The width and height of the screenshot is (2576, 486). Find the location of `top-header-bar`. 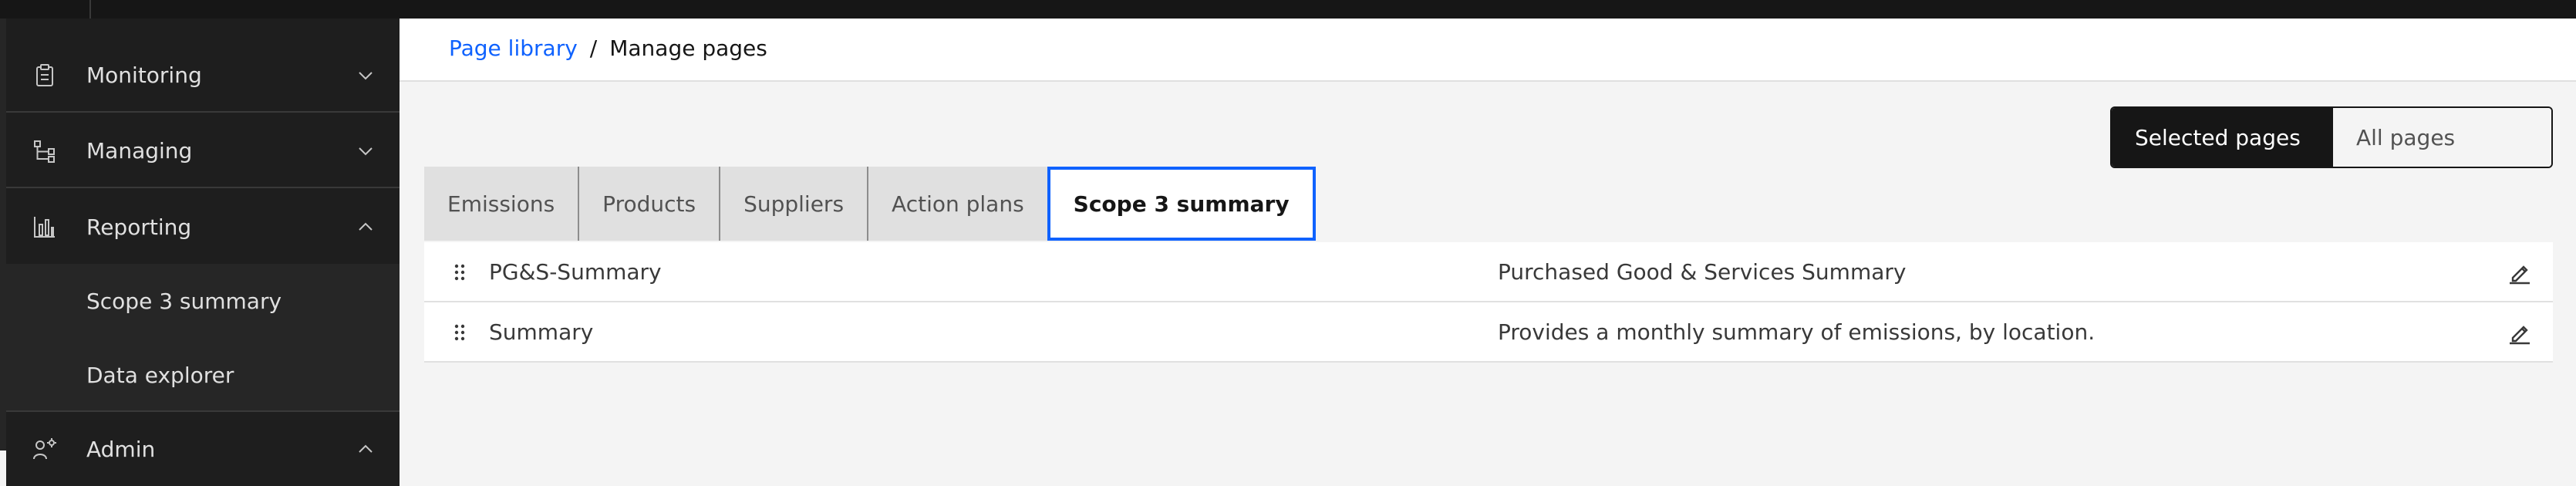

top-header-bar is located at coordinates (1288, 9).